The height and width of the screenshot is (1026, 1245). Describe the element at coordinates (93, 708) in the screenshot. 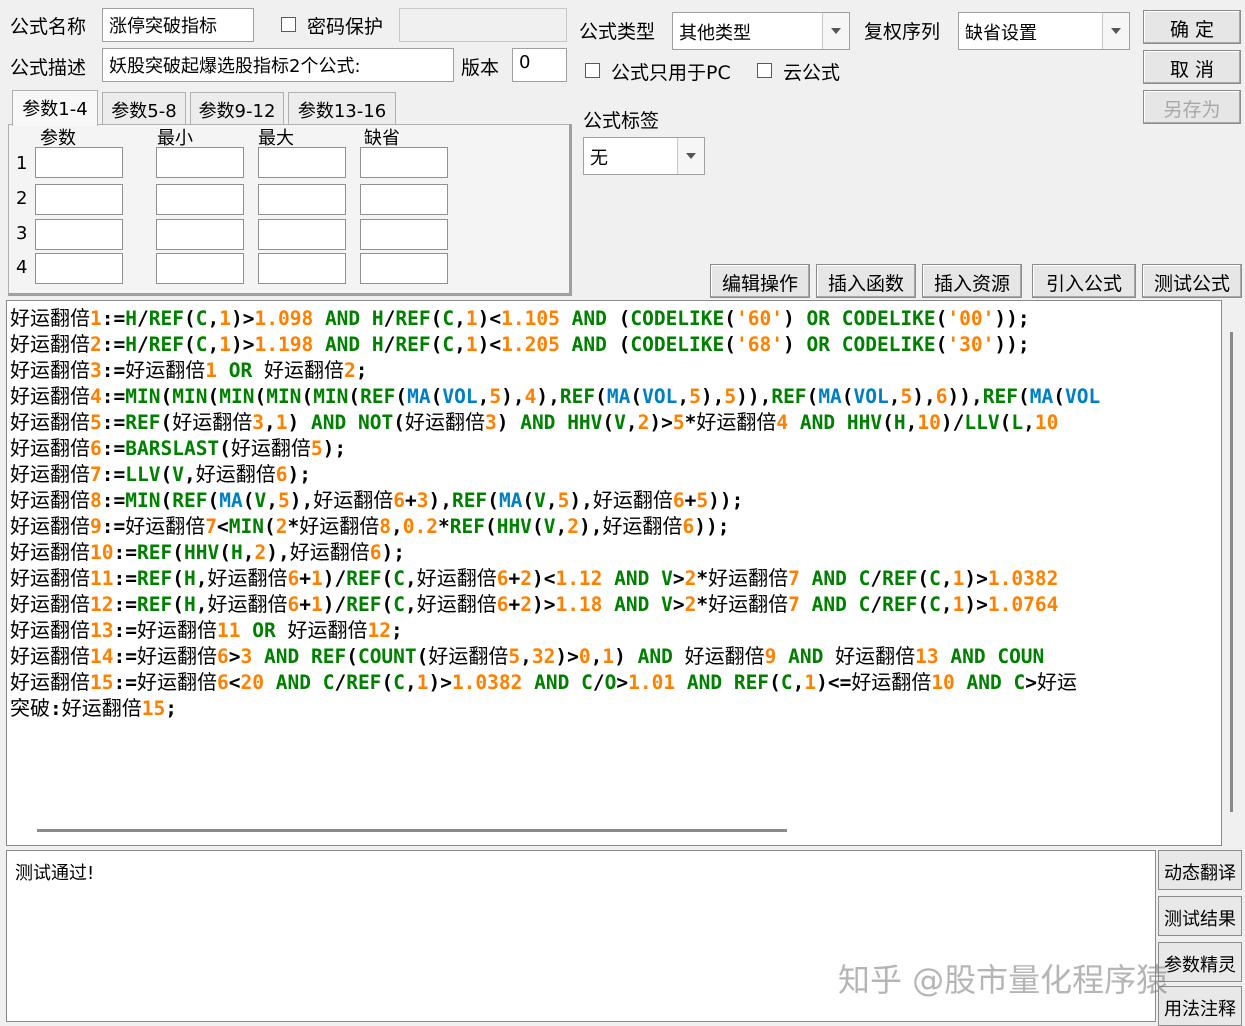

I see `code-line: 突破:好运翻倍15;` at that location.